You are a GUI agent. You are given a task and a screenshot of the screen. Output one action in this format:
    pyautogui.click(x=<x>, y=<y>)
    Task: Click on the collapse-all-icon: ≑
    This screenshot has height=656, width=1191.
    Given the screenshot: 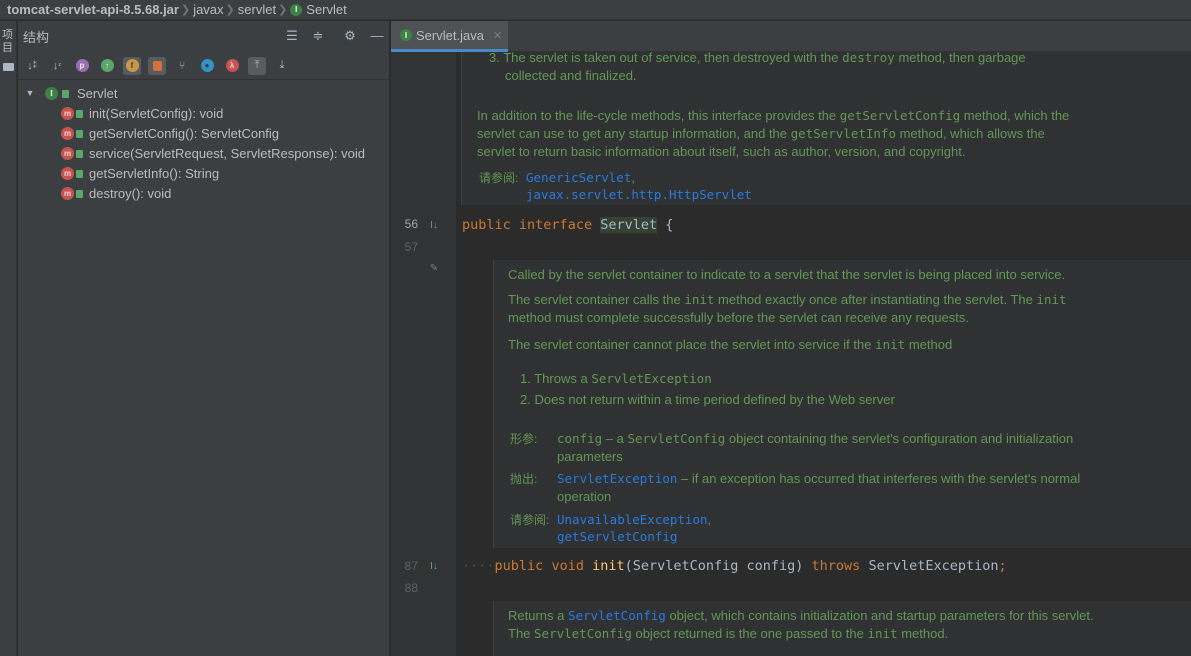 What is the action you would take?
    pyautogui.click(x=318, y=36)
    